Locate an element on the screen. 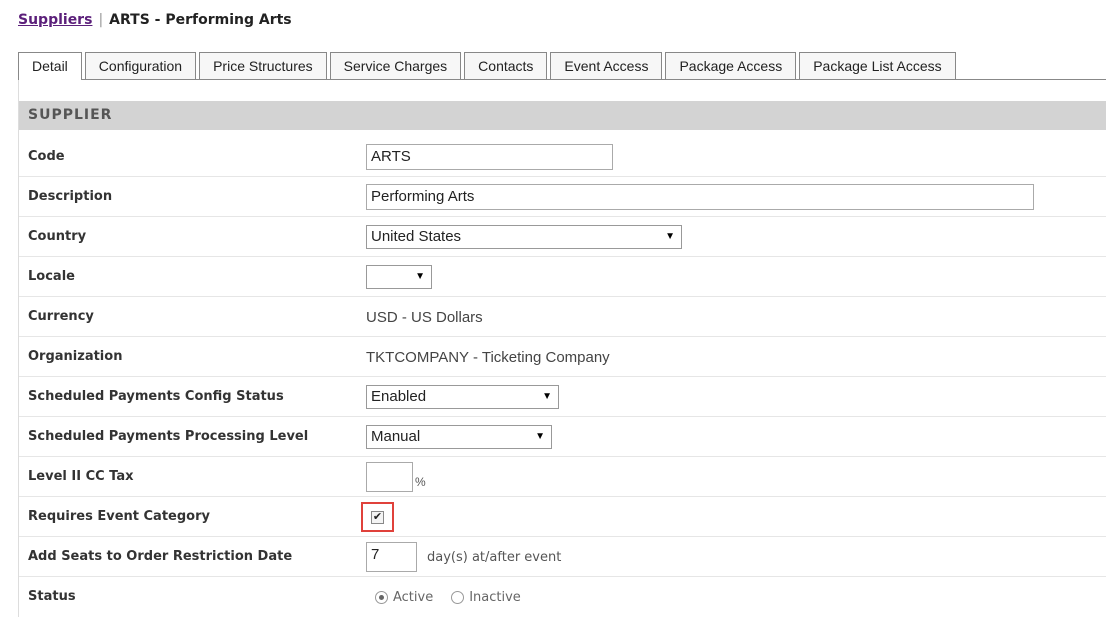 The height and width of the screenshot is (617, 1106). tab-contacts: Contacts is located at coordinates (506, 65).